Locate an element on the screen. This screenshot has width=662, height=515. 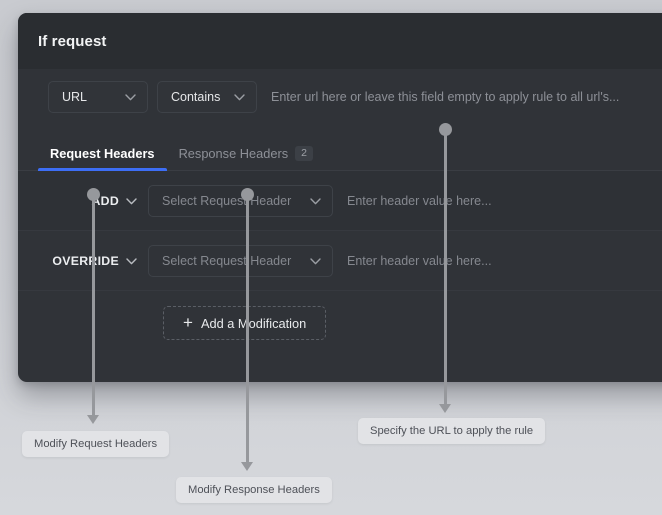
add-modification-label: Add a Modification is located at coordinates (253, 323).